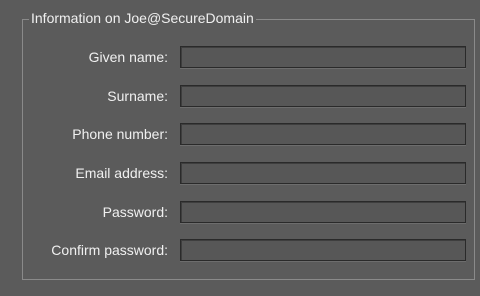  What do you see at coordinates (128, 57) in the screenshot?
I see `given-name-label: Given name:` at bounding box center [128, 57].